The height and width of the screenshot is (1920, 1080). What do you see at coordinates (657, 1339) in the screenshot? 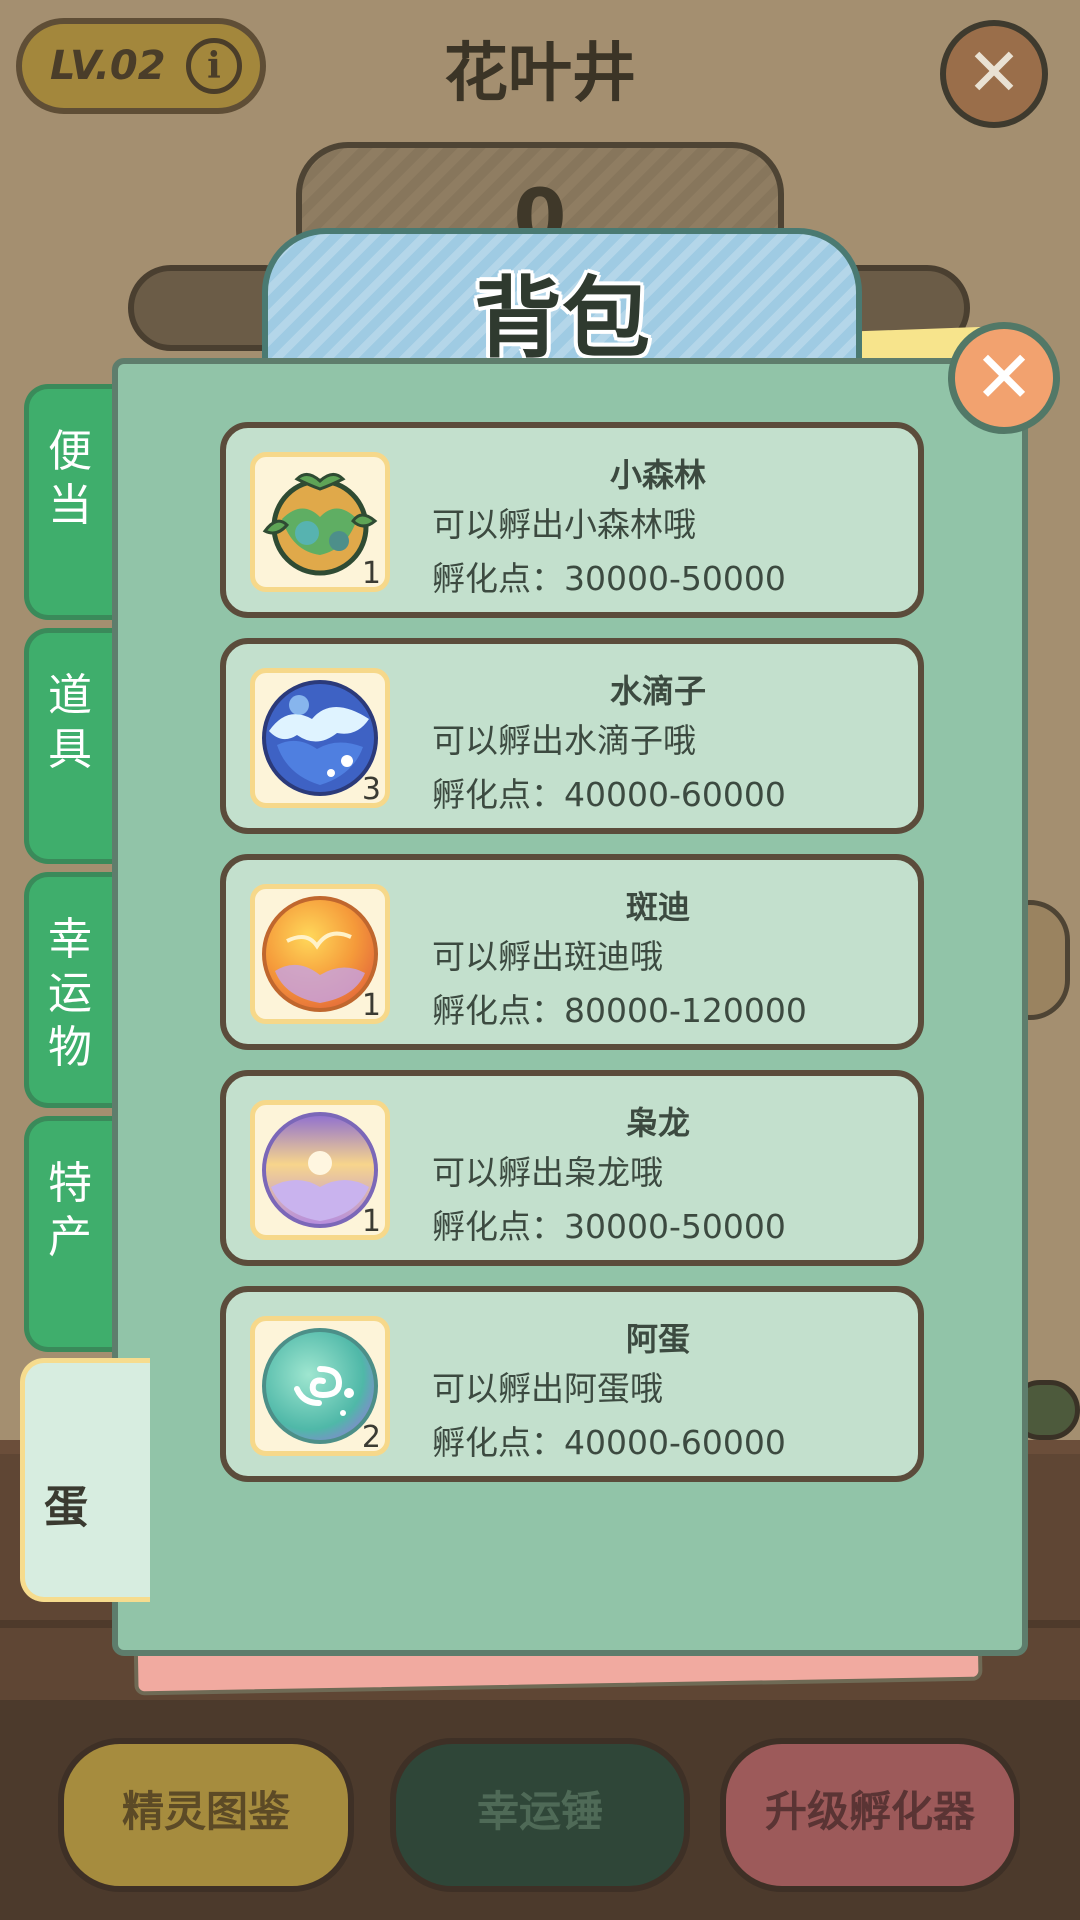
I see `item-name: 阿蛋` at bounding box center [657, 1339].